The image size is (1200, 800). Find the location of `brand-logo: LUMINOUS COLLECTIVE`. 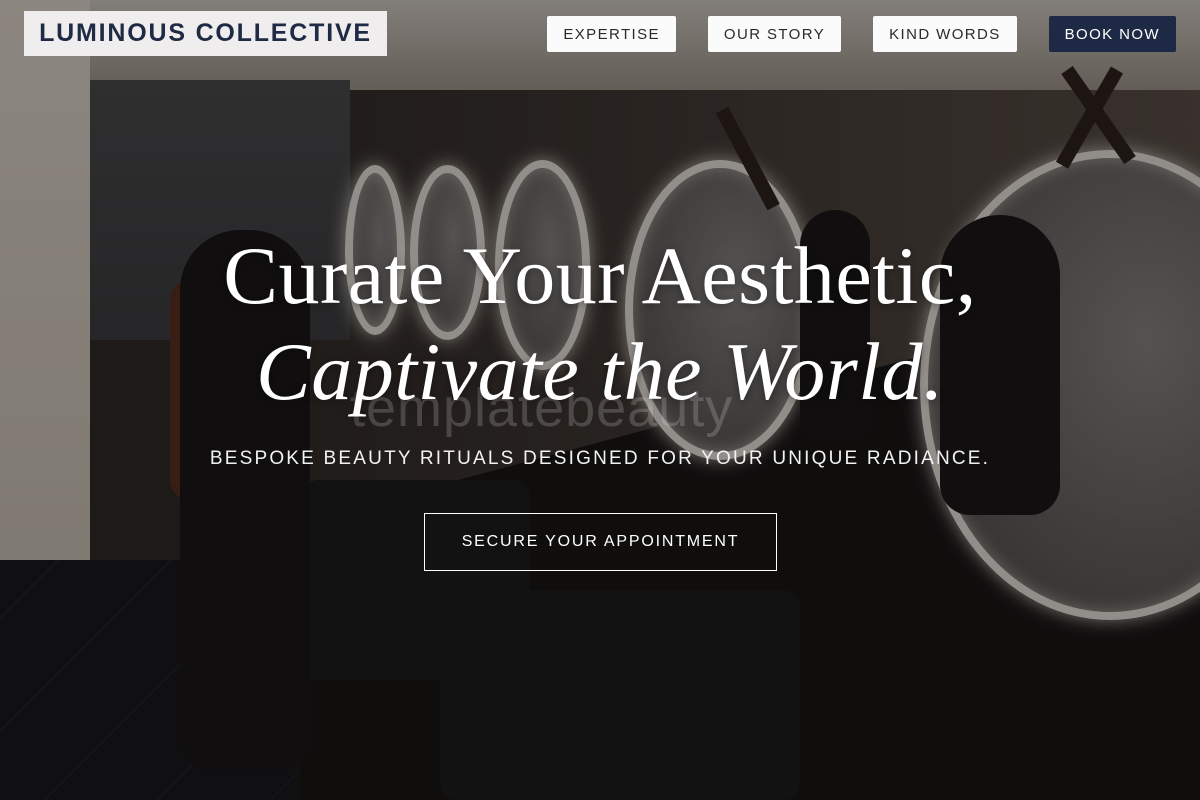

brand-logo: LUMINOUS COLLECTIVE is located at coordinates (205, 33).